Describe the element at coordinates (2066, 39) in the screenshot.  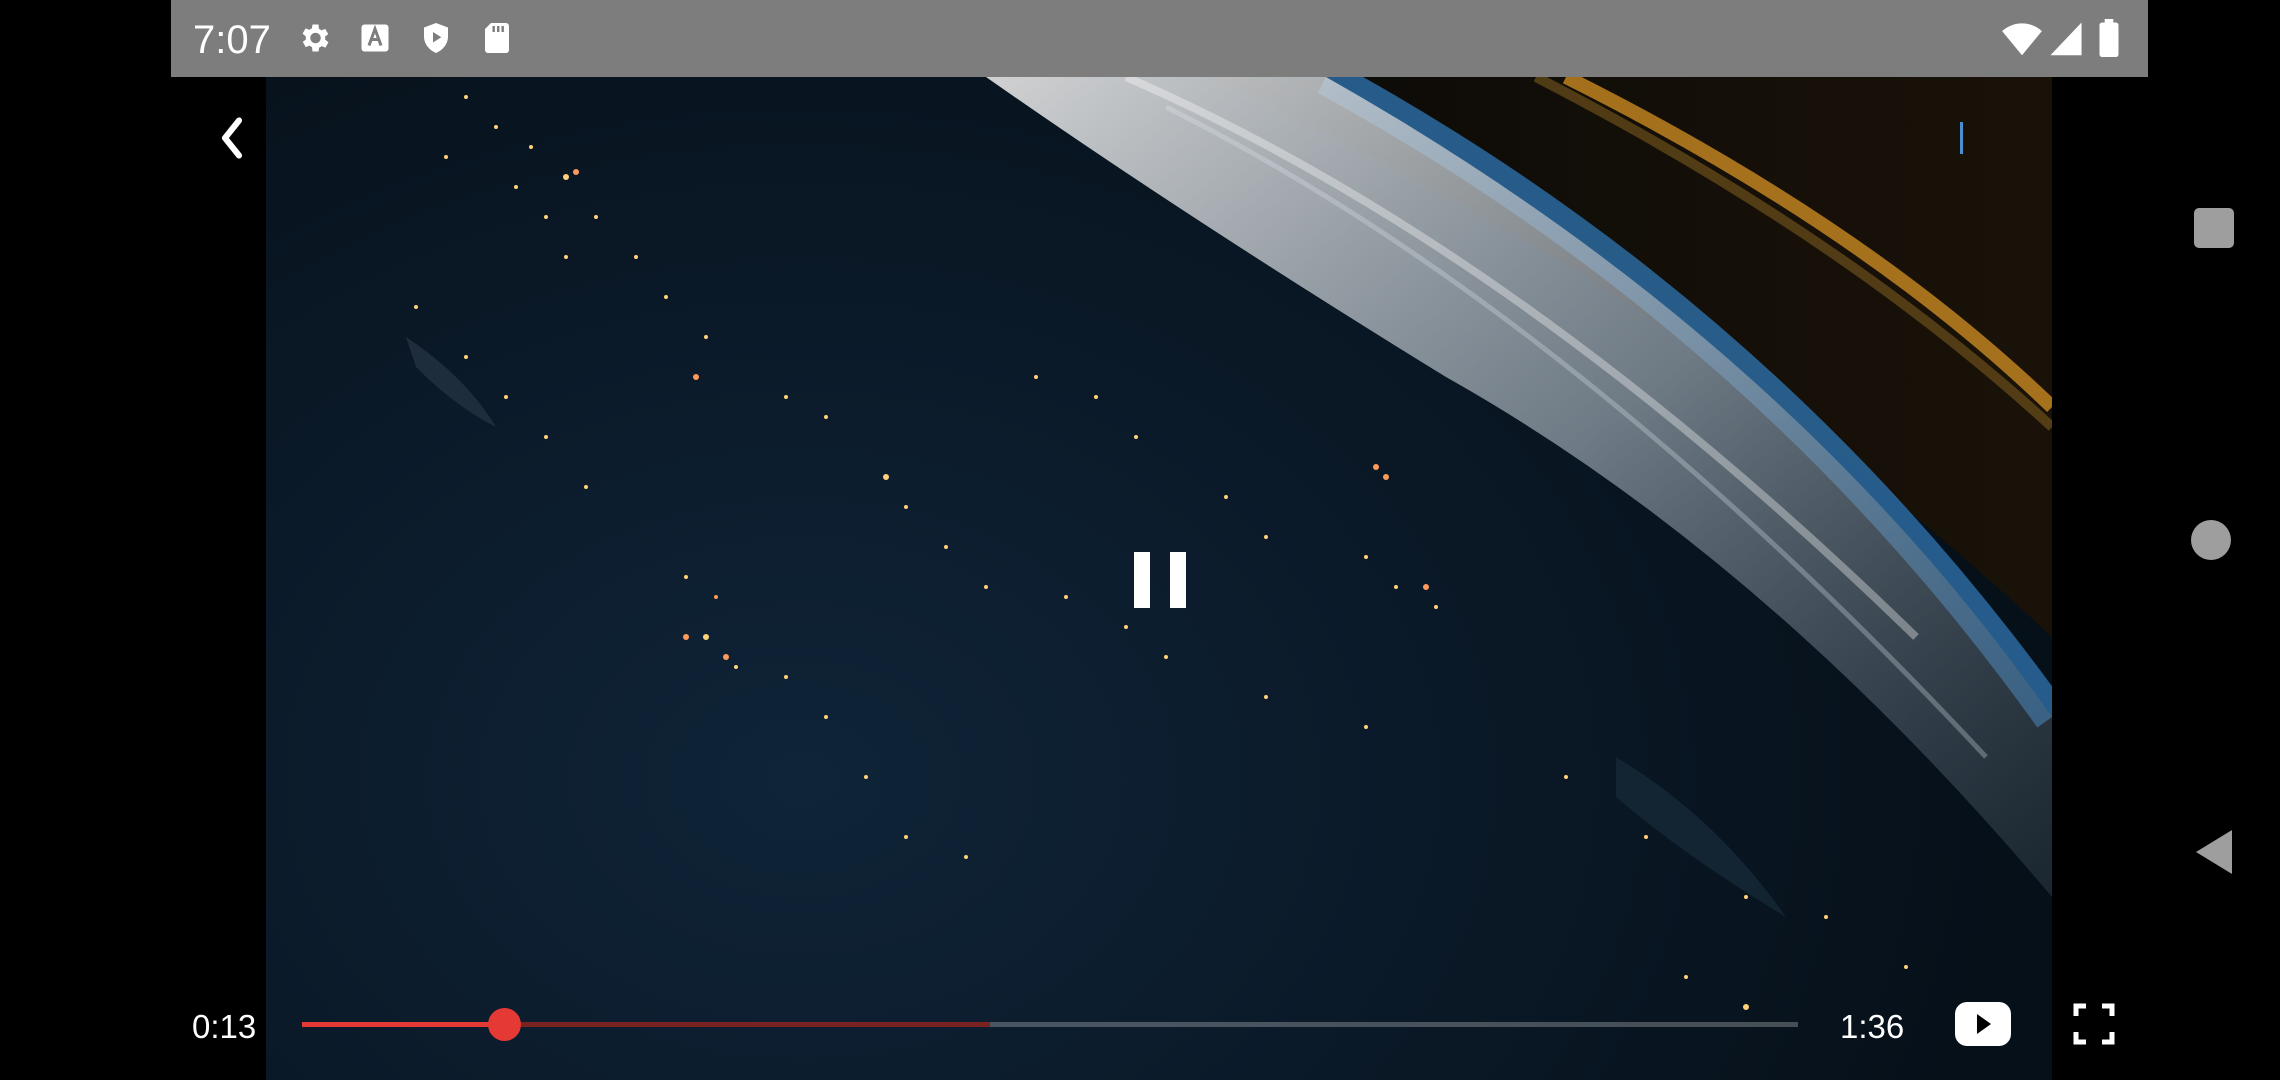
I see `cell-signal-icon` at that location.